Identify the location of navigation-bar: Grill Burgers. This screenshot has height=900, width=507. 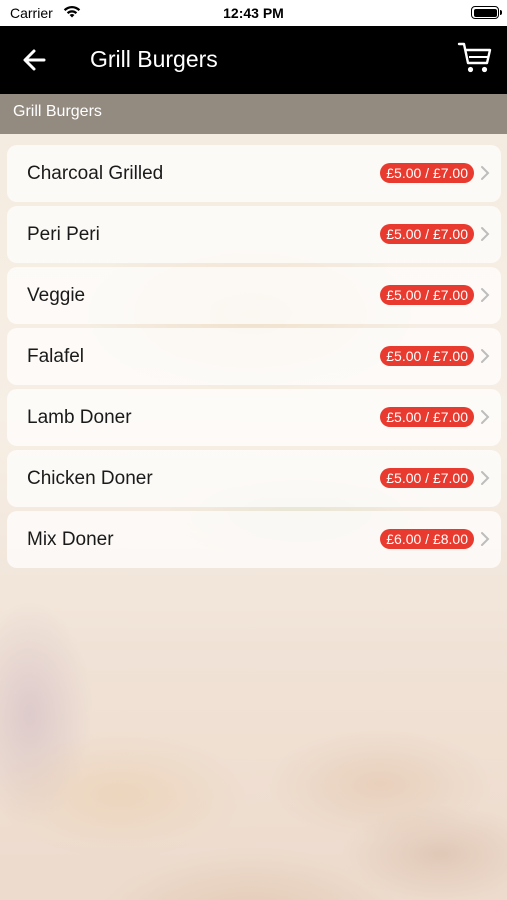
(253, 60).